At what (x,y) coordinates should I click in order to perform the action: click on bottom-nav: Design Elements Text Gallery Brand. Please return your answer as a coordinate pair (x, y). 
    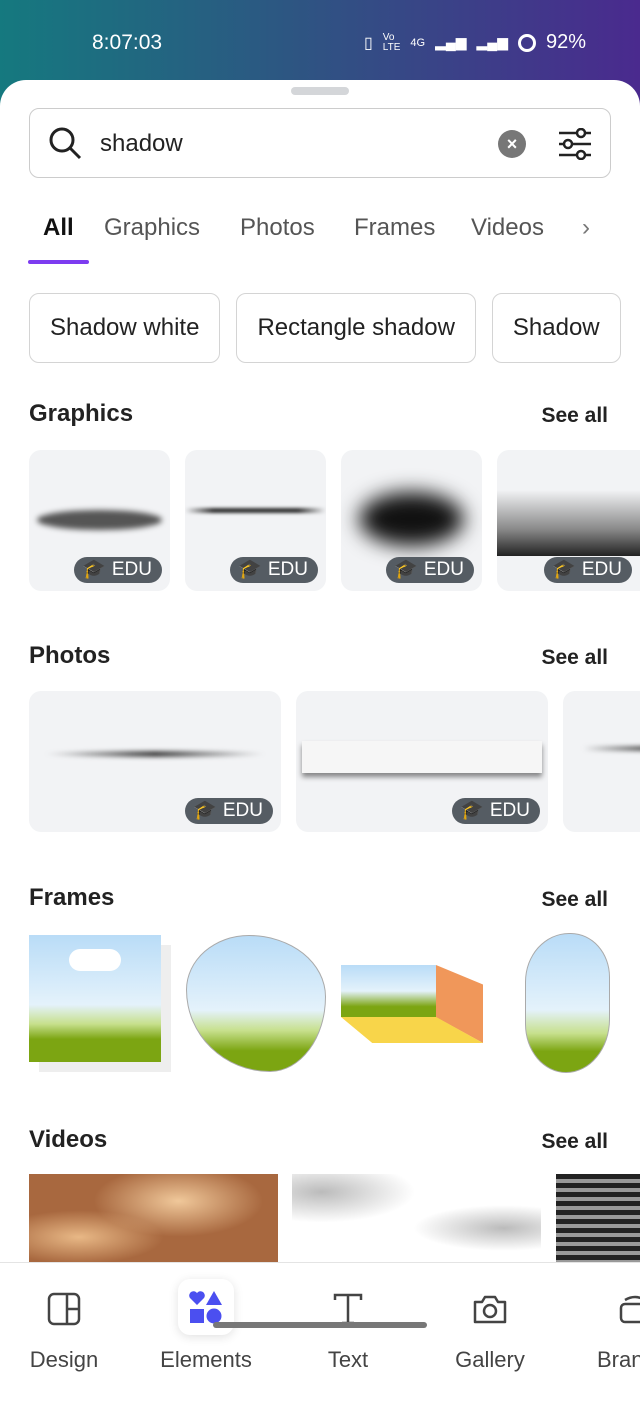
    Looking at the image, I should click on (320, 1342).